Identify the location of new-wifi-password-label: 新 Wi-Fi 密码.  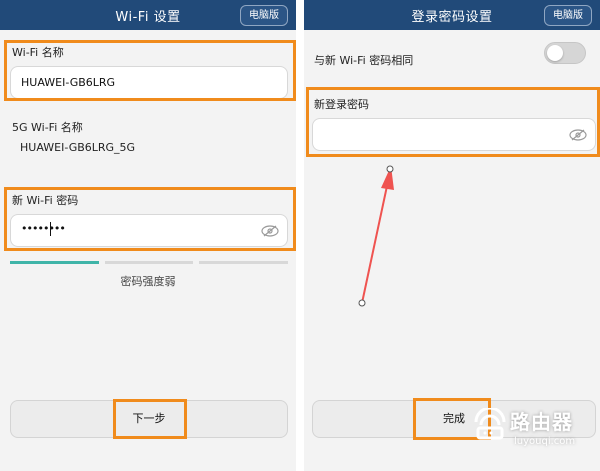
(45, 200).